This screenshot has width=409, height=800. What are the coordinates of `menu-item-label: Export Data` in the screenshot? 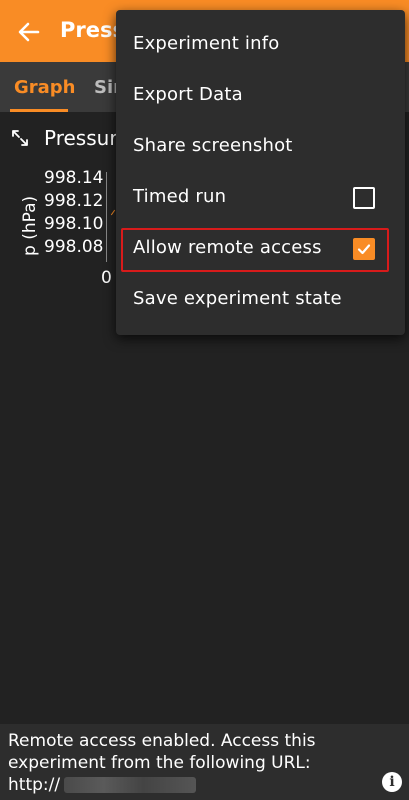 It's located at (188, 94).